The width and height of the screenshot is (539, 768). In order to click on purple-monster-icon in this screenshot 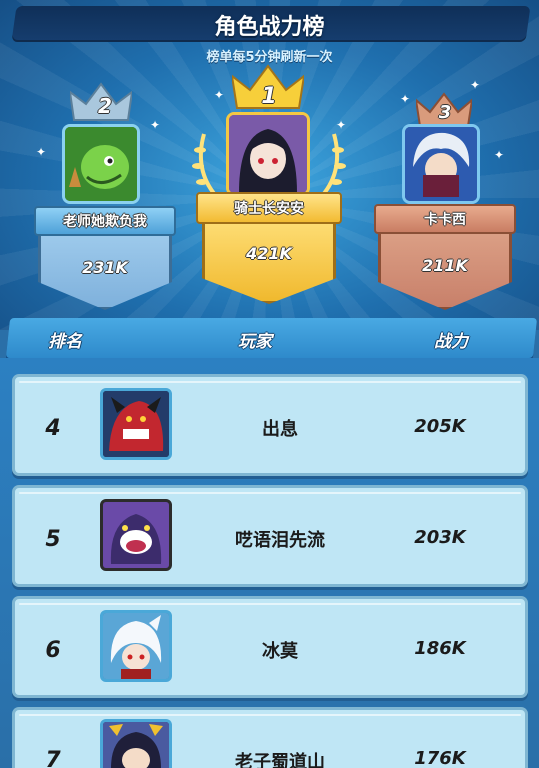, I will do `click(136, 535)`.